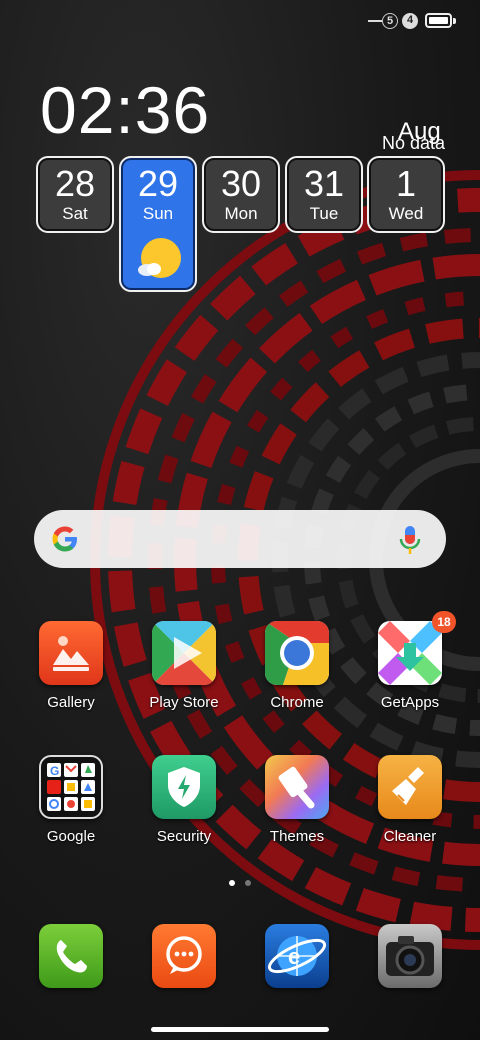  What do you see at coordinates (375, 21) in the screenshot?
I see `sim-line-icon` at bounding box center [375, 21].